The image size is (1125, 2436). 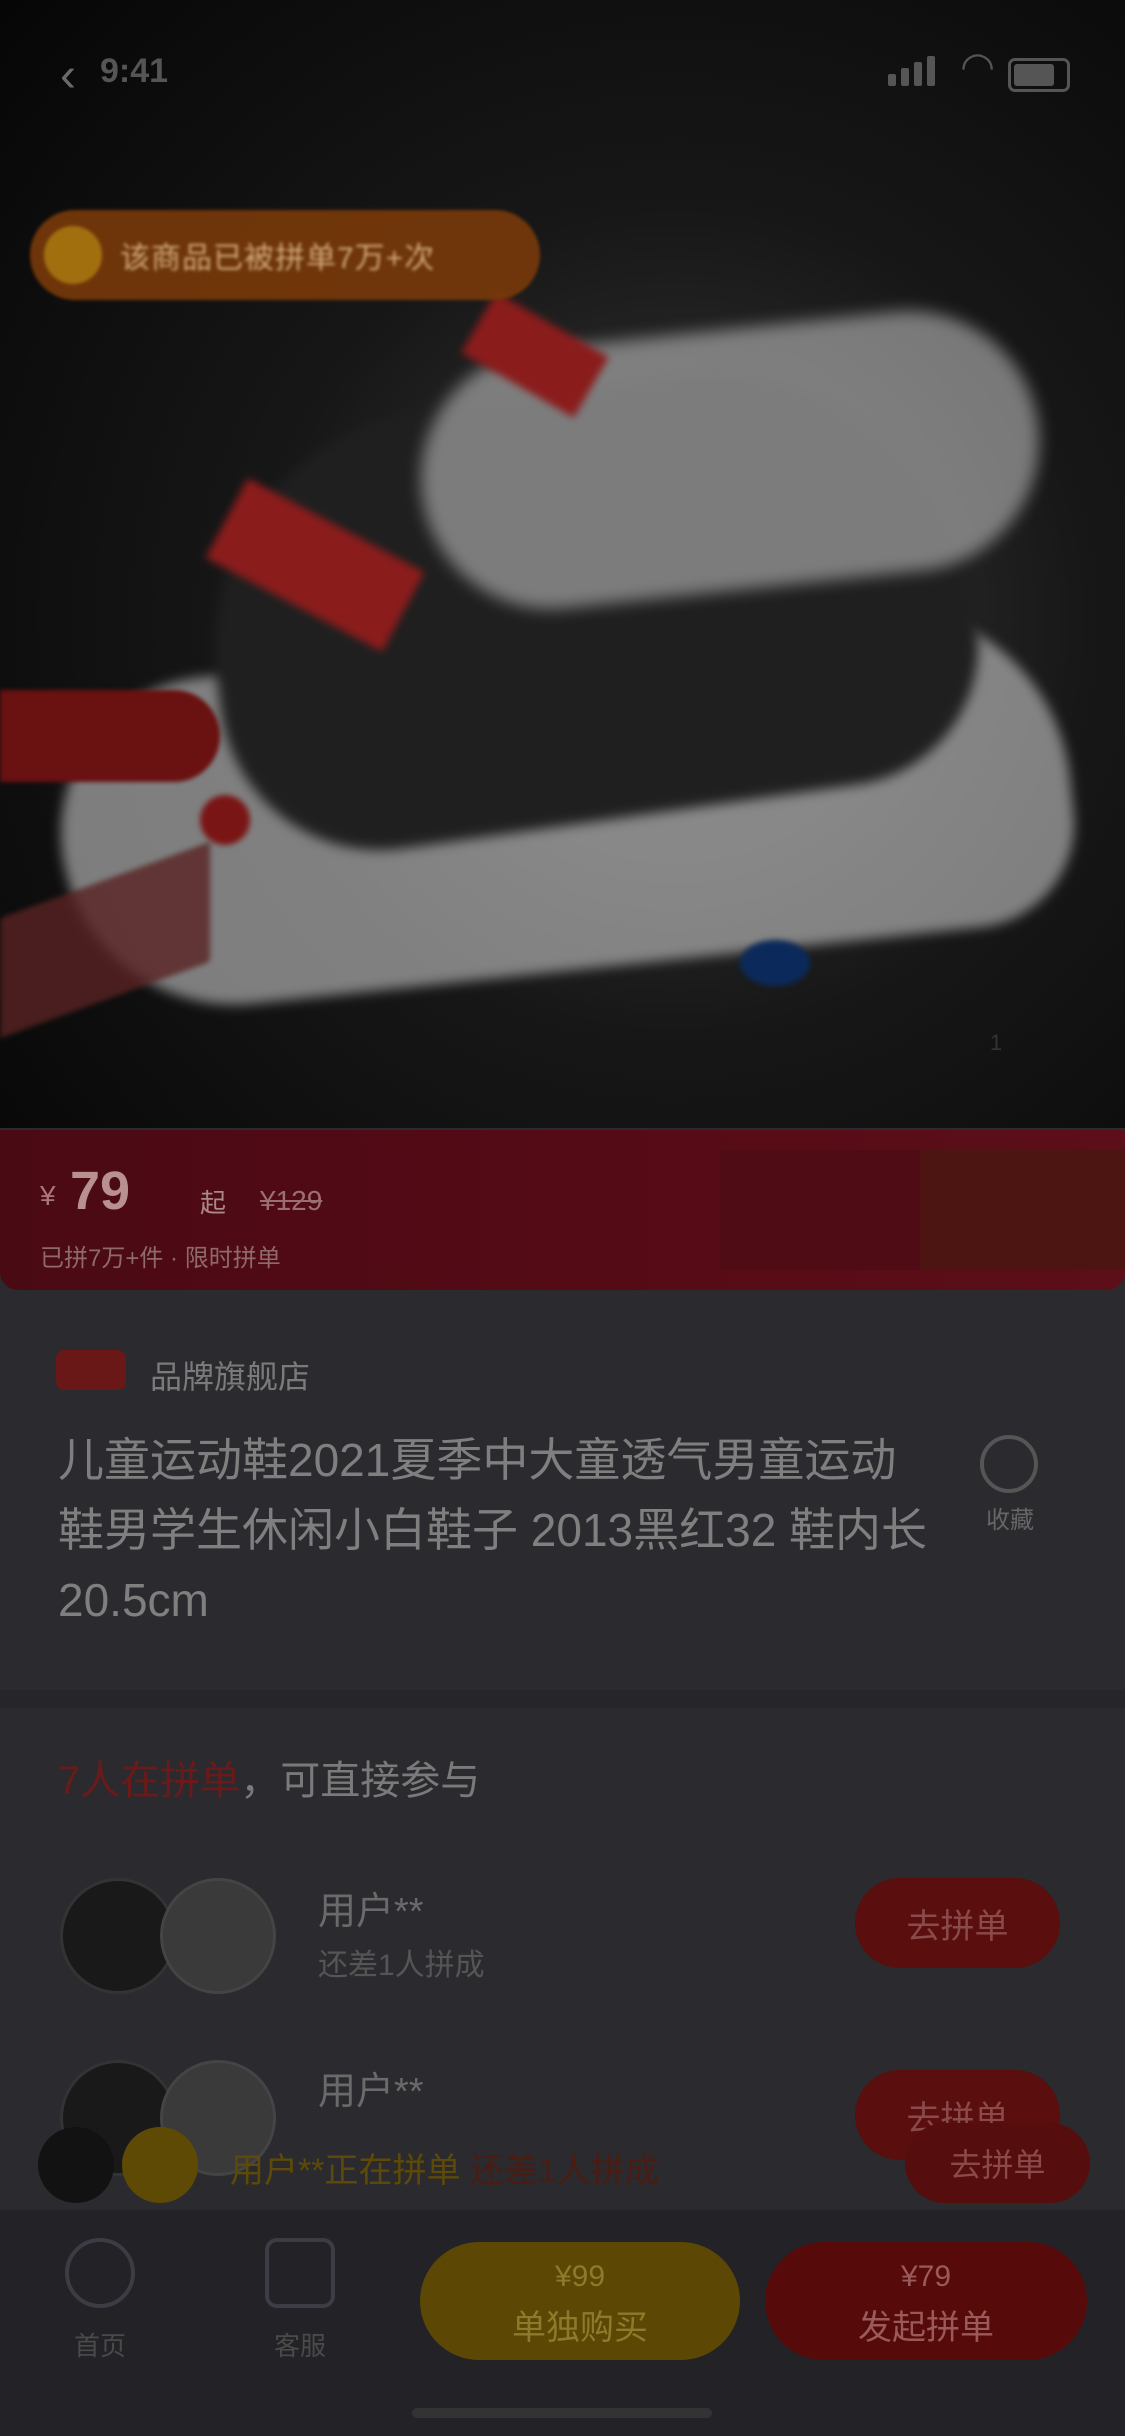 I want to click on buy-alone-button: ¥99 单独购买, so click(x=580, y=2301).